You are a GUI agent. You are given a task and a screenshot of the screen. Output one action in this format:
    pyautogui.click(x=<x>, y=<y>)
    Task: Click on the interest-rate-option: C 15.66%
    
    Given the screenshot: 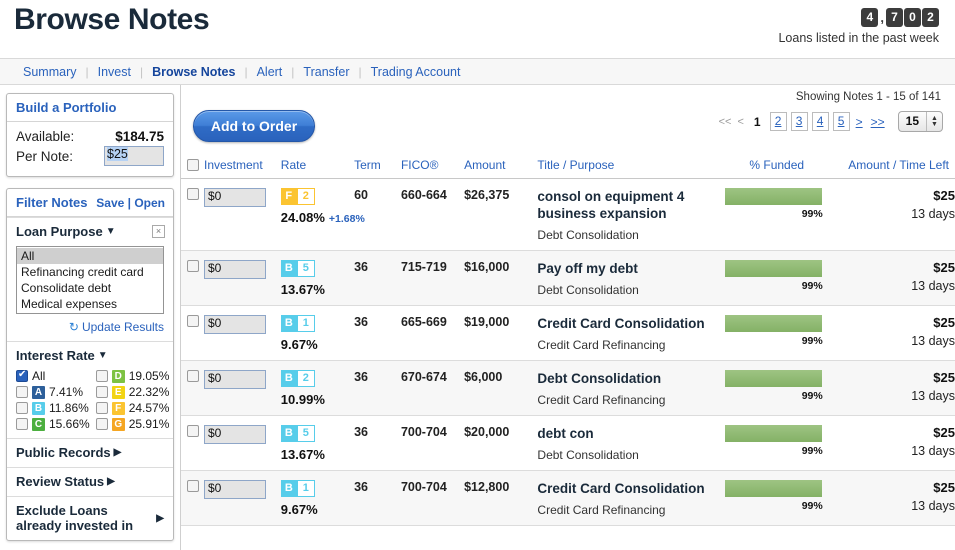 What is the action you would take?
    pyautogui.click(x=53, y=424)
    